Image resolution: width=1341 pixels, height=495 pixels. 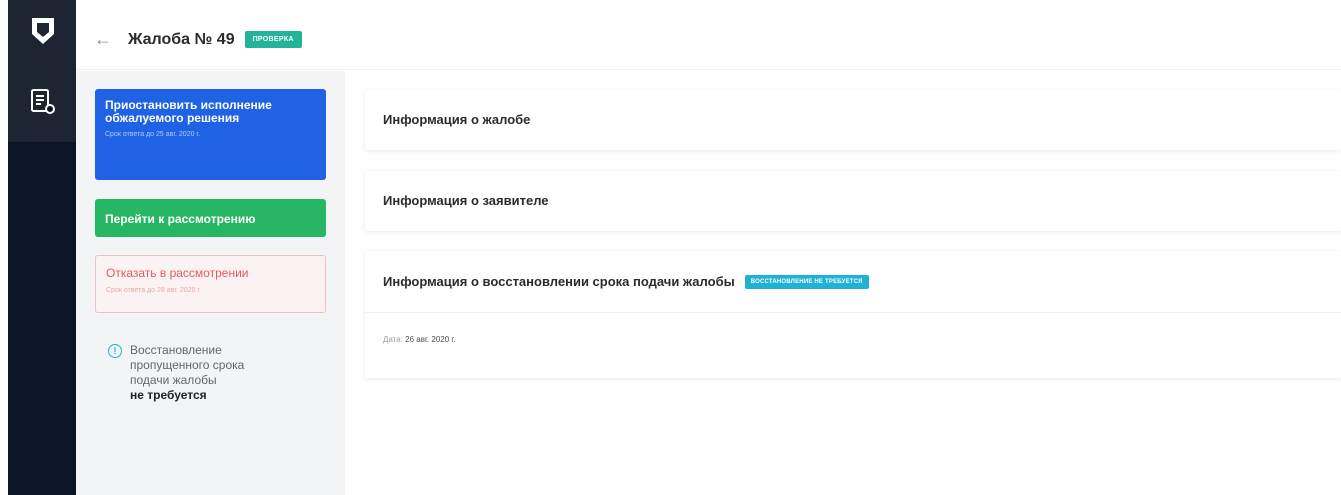 What do you see at coordinates (177, 273) in the screenshot?
I see `refuse-button-label: Отказать в рассмотрении` at bounding box center [177, 273].